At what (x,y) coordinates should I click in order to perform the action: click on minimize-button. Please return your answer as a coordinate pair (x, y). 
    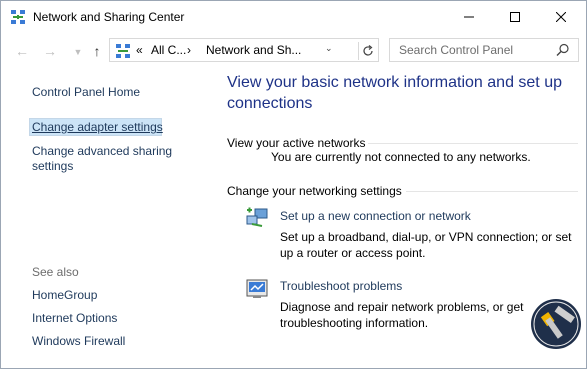
    Looking at the image, I should click on (469, 17).